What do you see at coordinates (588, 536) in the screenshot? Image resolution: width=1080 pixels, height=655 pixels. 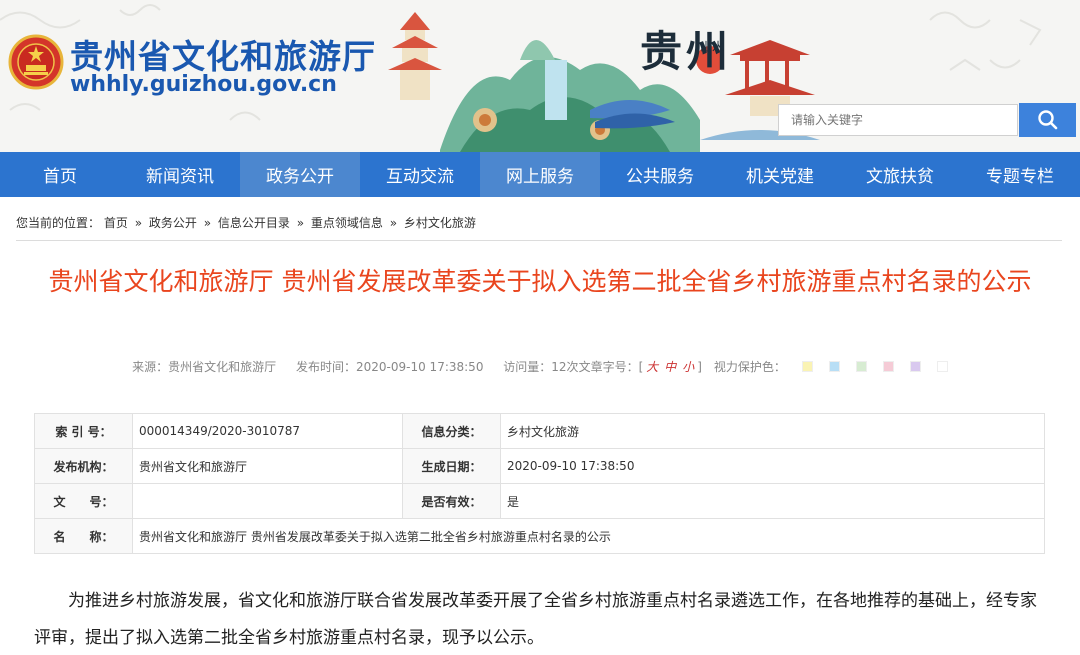 I see `name-value: 贵州省文化和旅游厅 贵州省发展改革委关于拟入选第二批全省乡村旅游重点村名录的公示` at bounding box center [588, 536].